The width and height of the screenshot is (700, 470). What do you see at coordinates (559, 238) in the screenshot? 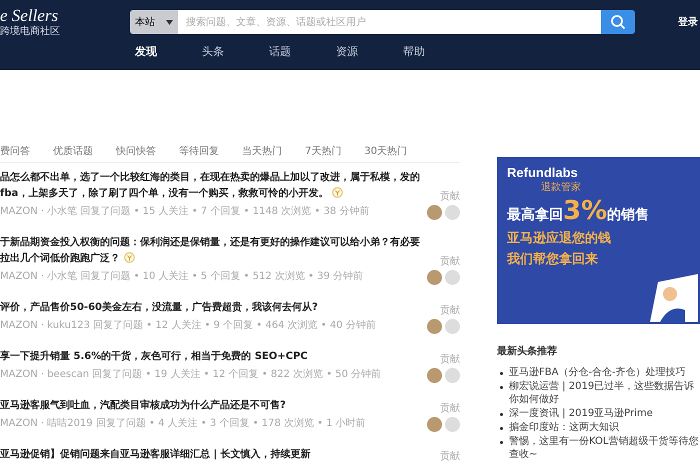
I see `ad-slogan: 亚马逊应退您的钱` at bounding box center [559, 238].